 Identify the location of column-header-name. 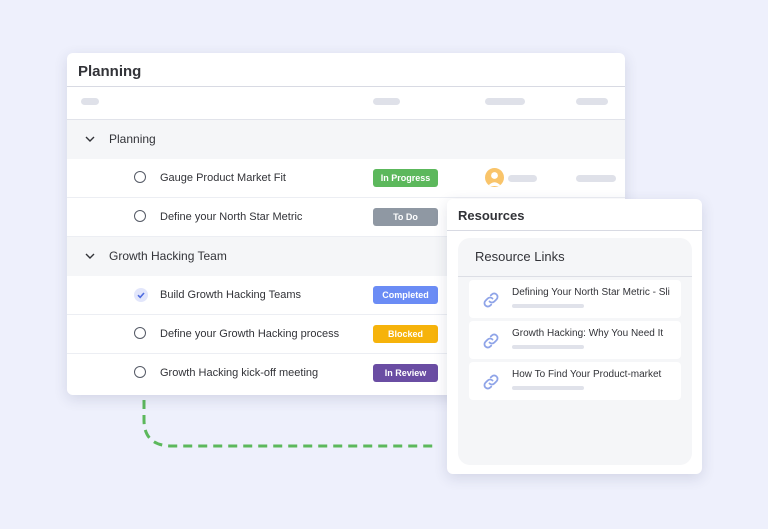
(90, 101).